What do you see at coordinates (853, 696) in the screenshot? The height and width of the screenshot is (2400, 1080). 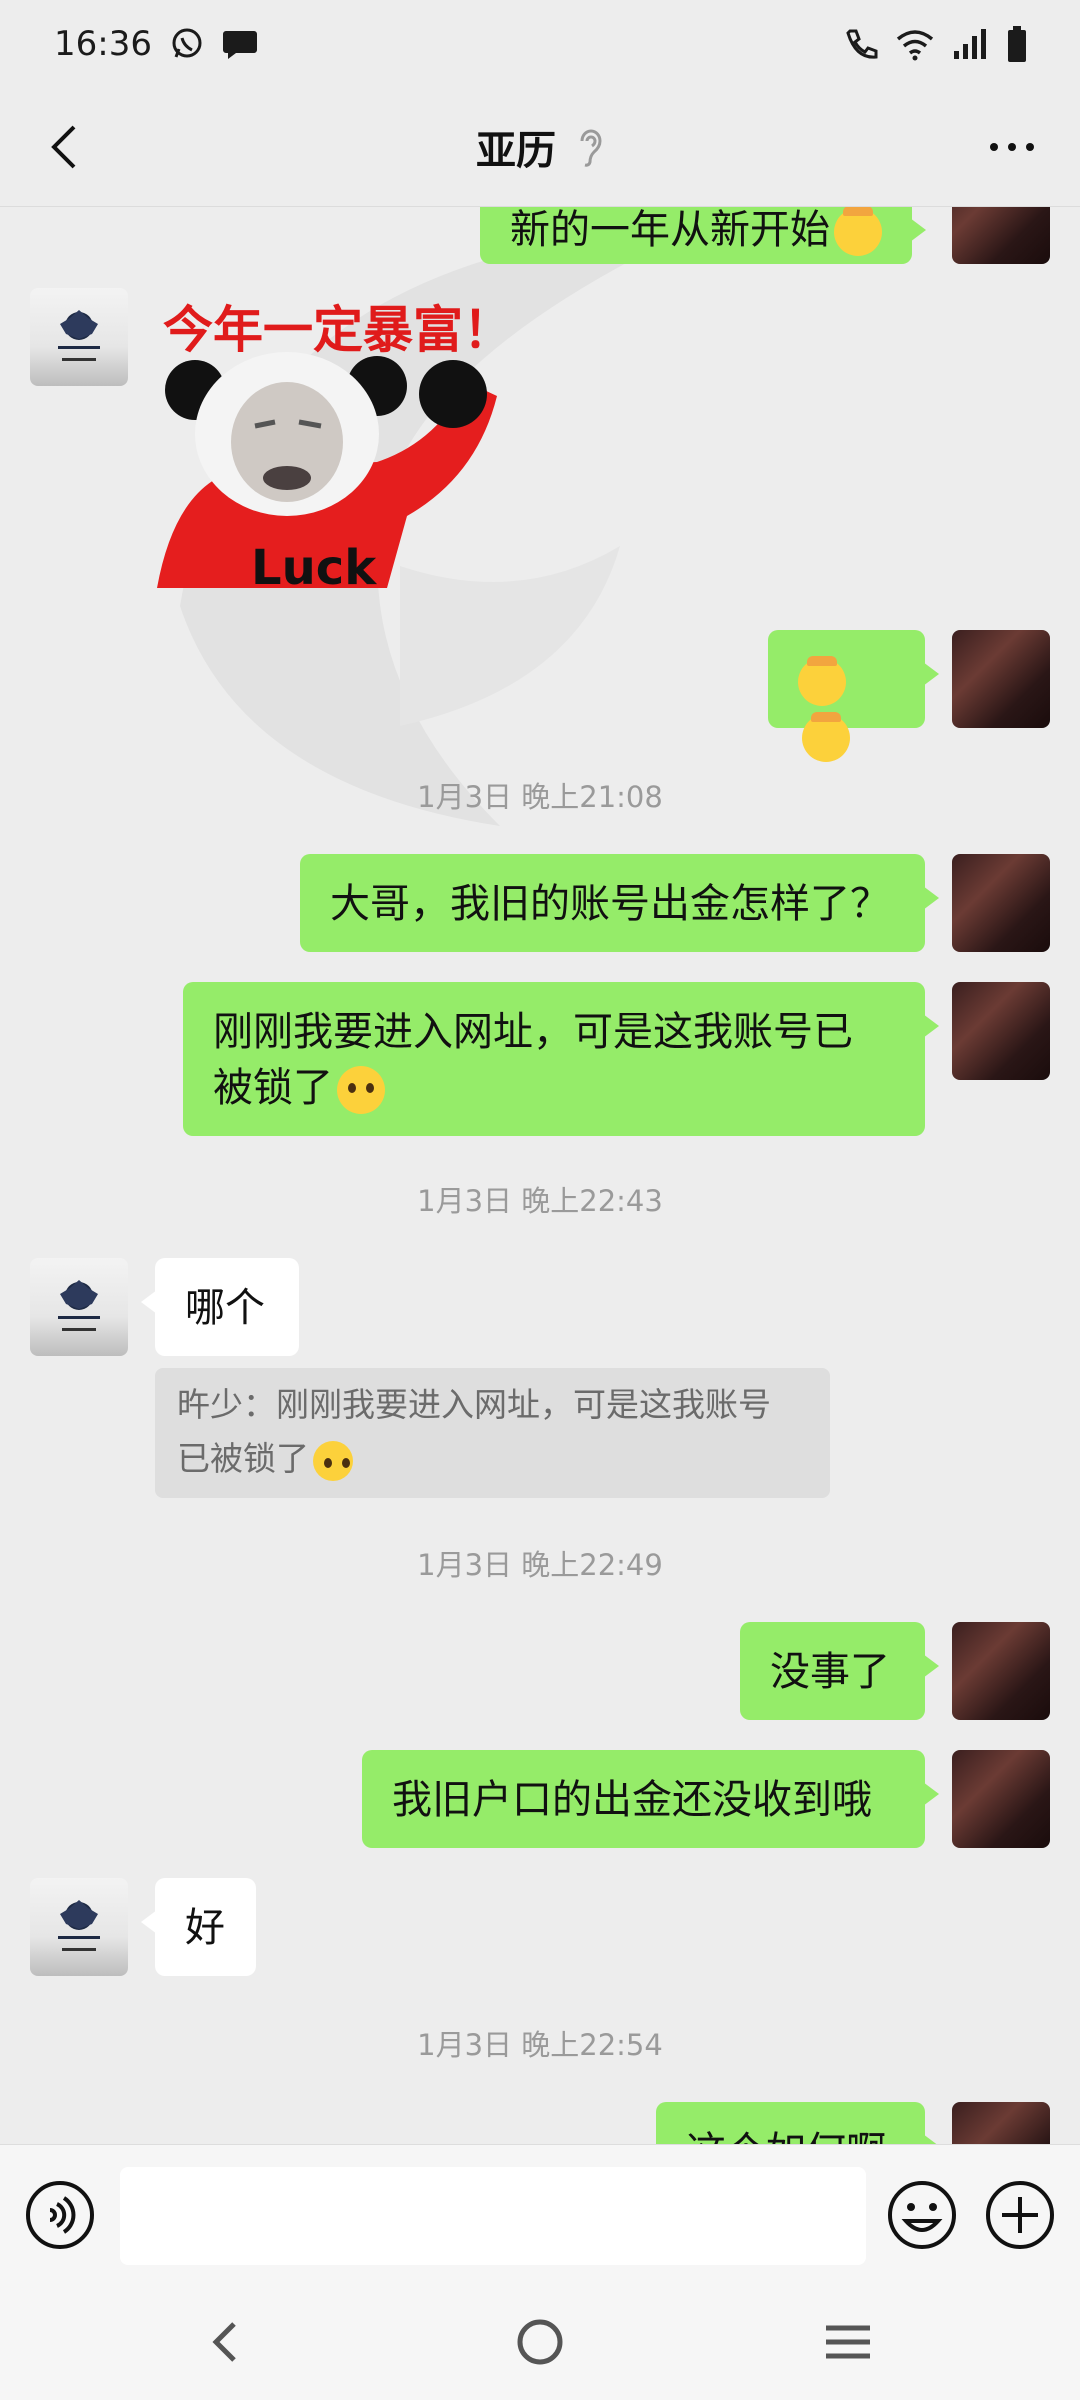 I see `message-bubble-sent` at bounding box center [853, 696].